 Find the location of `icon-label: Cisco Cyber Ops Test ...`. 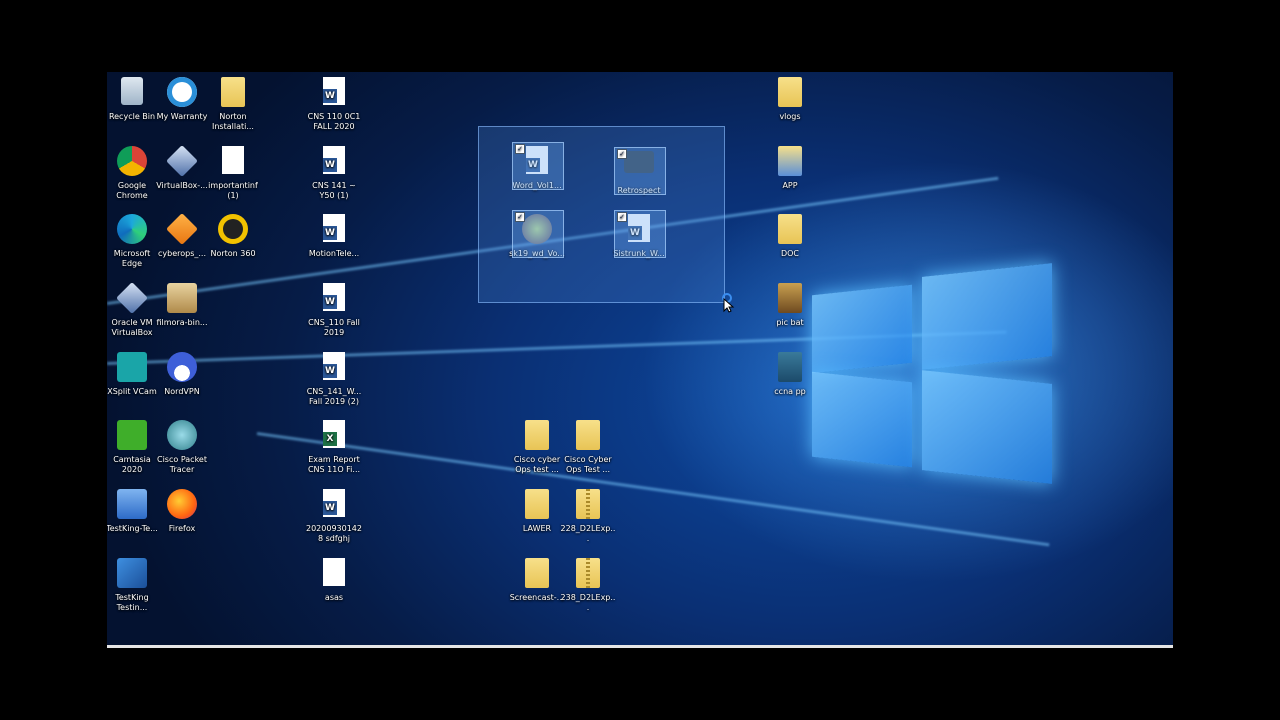

icon-label: Cisco Cyber Ops Test ... is located at coordinates (588, 464).